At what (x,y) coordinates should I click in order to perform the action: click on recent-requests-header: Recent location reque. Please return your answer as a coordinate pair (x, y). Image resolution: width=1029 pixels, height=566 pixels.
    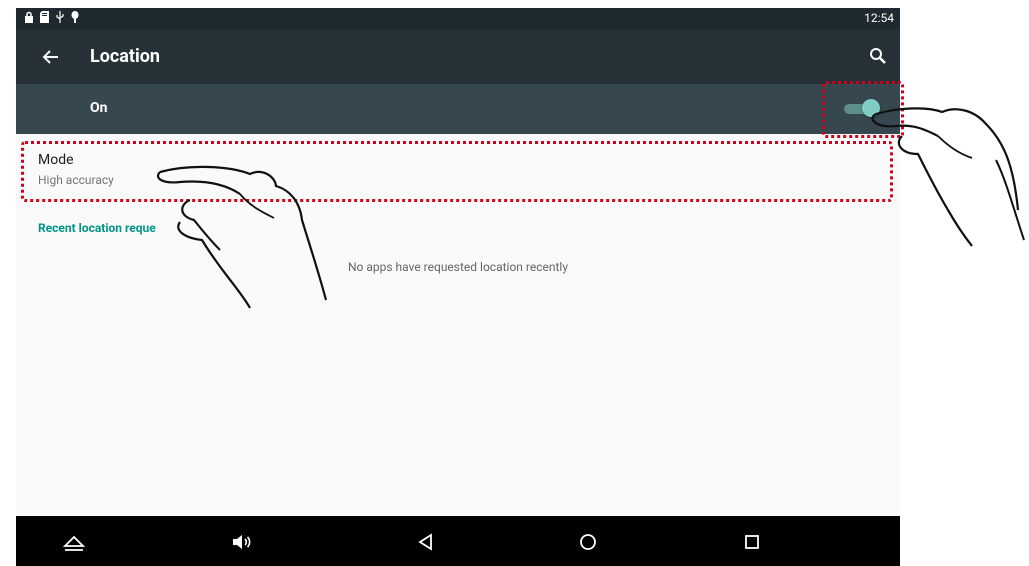
    Looking at the image, I should click on (97, 228).